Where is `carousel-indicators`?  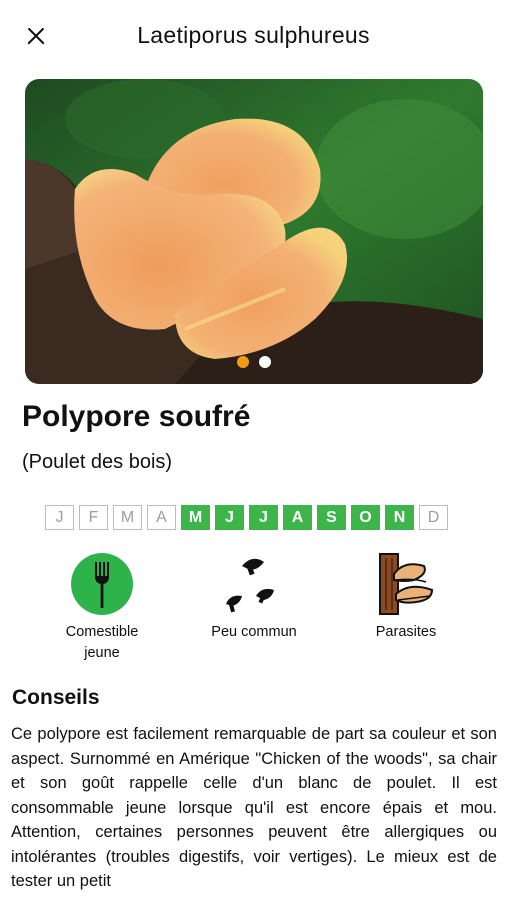
carousel-indicators is located at coordinates (254, 362).